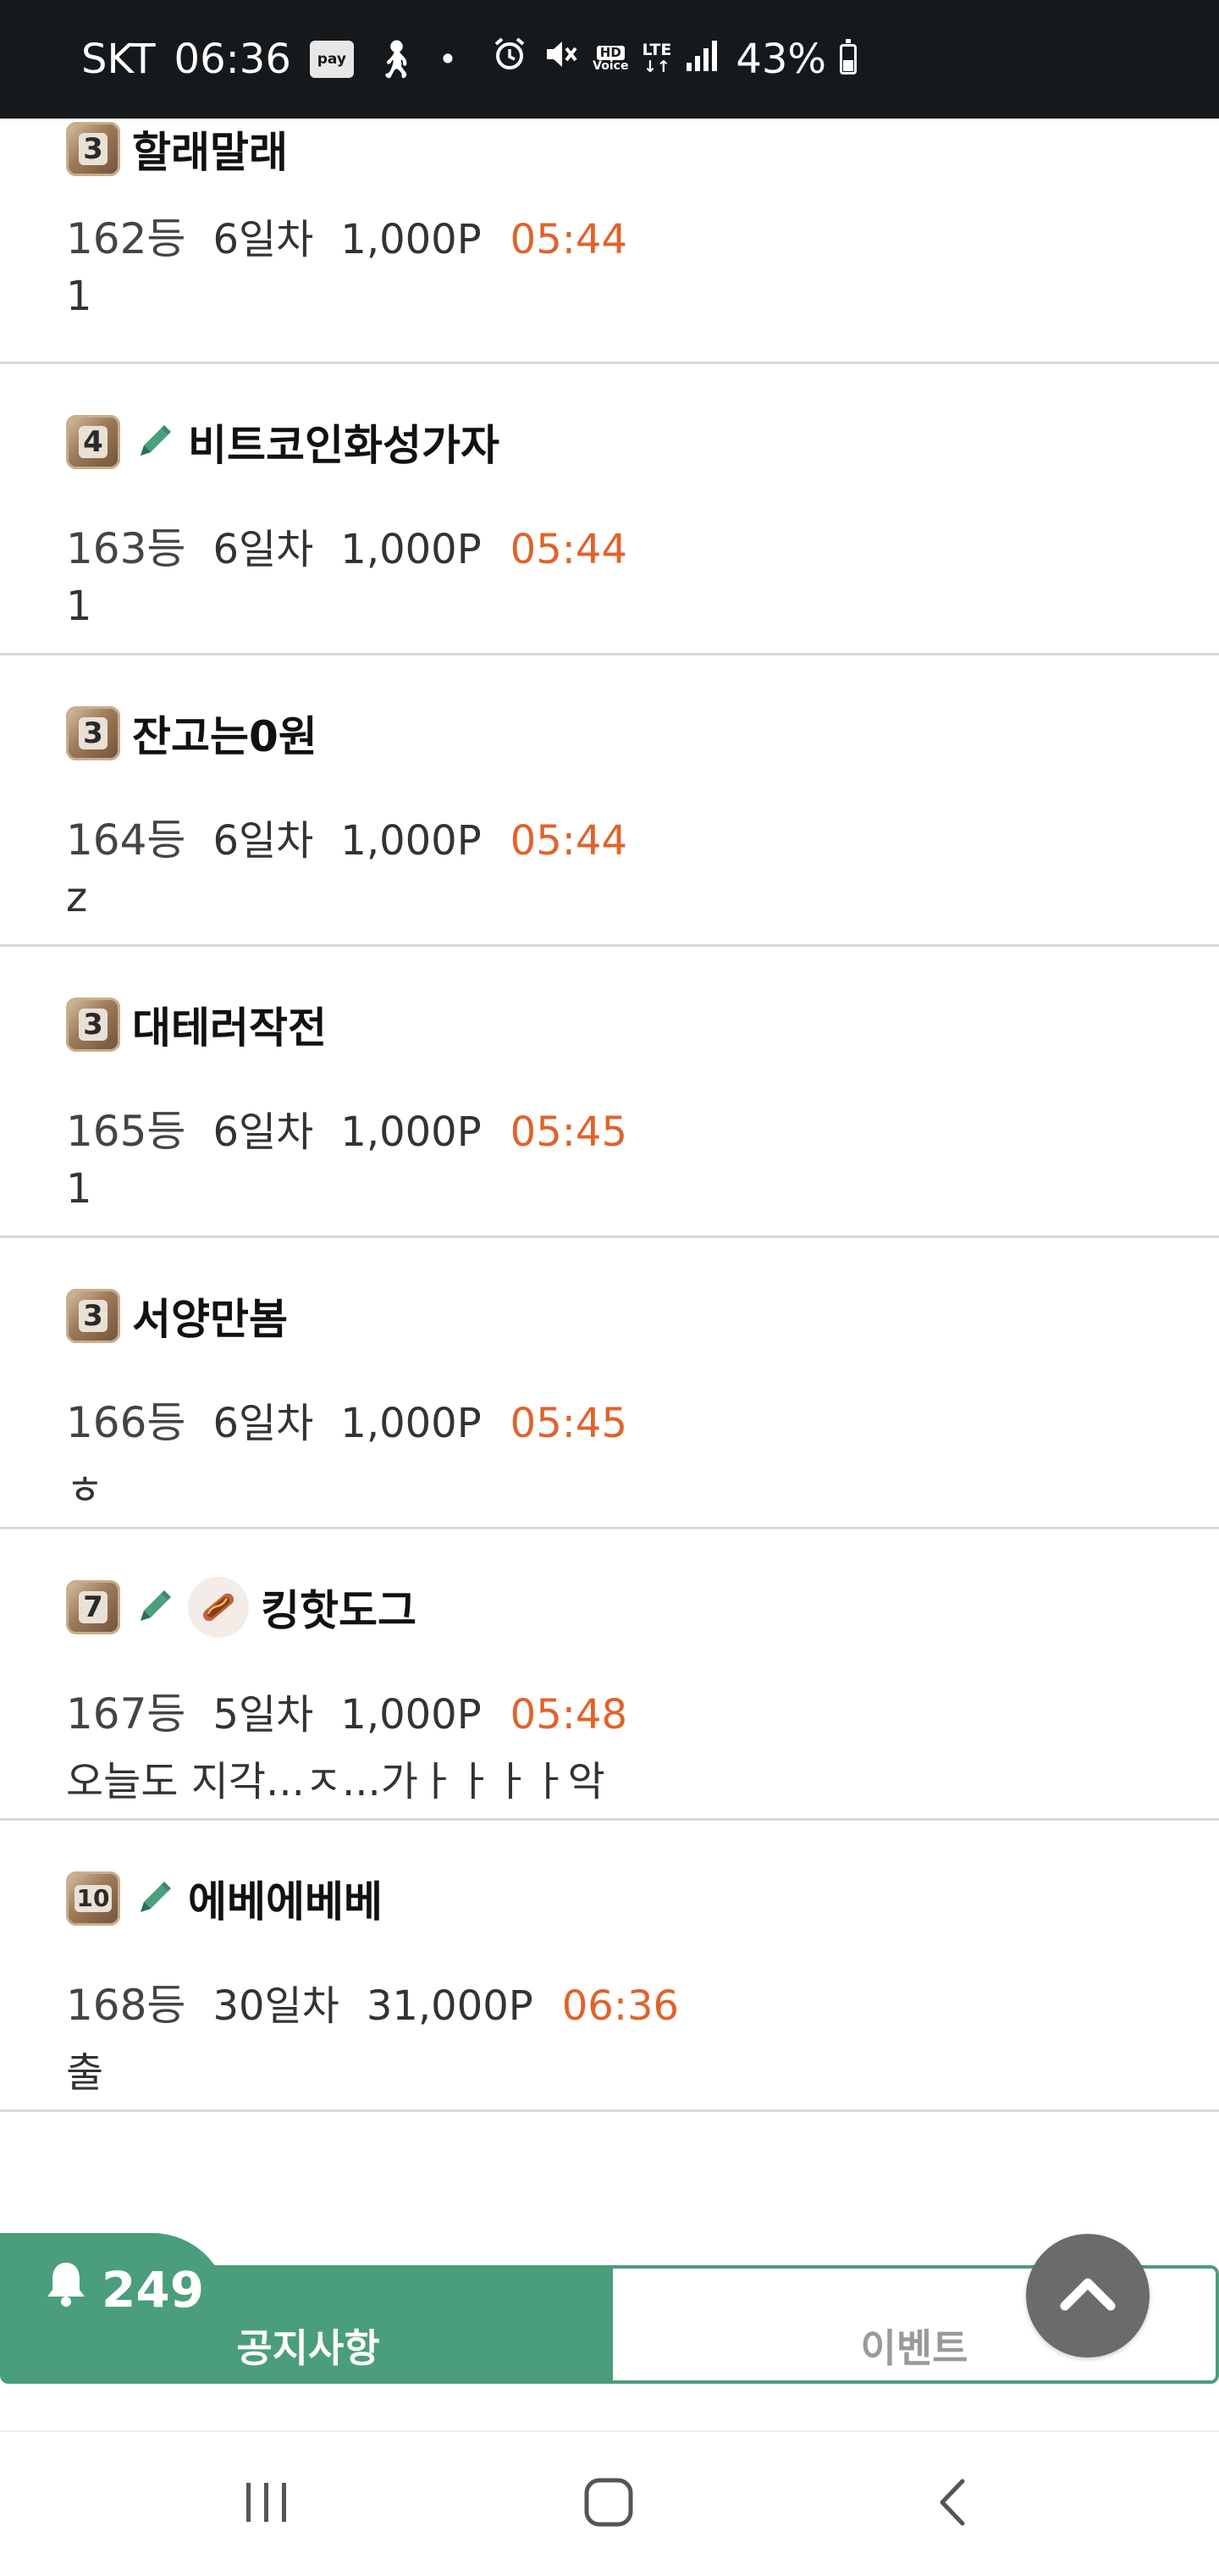 This screenshot has height=2576, width=1219. Describe the element at coordinates (232, 59) in the screenshot. I see `clock: 06:36` at that location.